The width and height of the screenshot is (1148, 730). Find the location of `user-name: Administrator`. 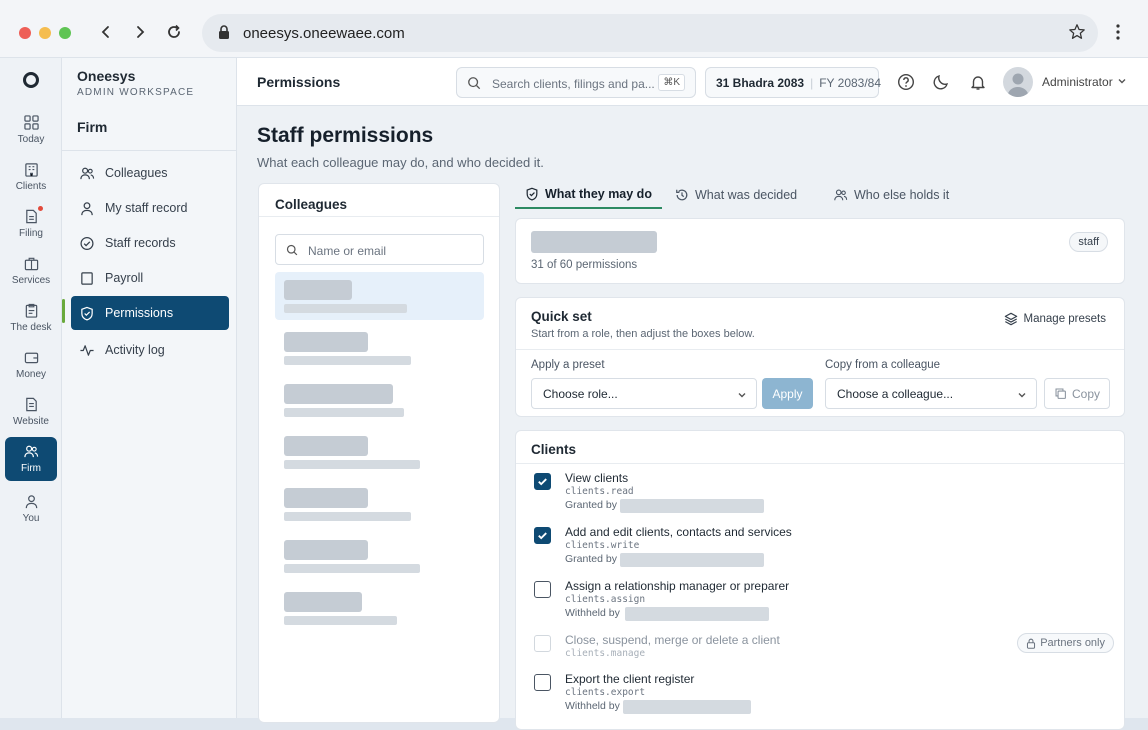

user-name: Administrator is located at coordinates (1077, 82).